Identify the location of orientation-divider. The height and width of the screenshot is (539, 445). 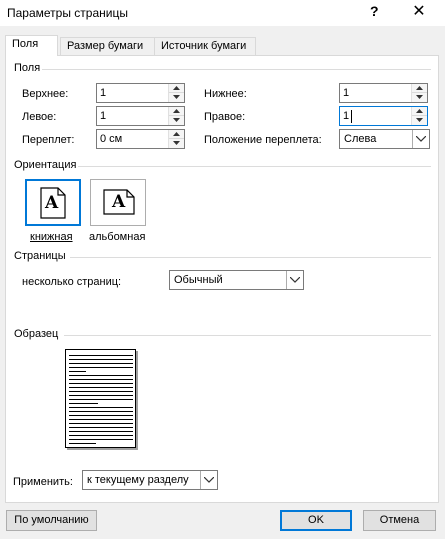
(254, 166).